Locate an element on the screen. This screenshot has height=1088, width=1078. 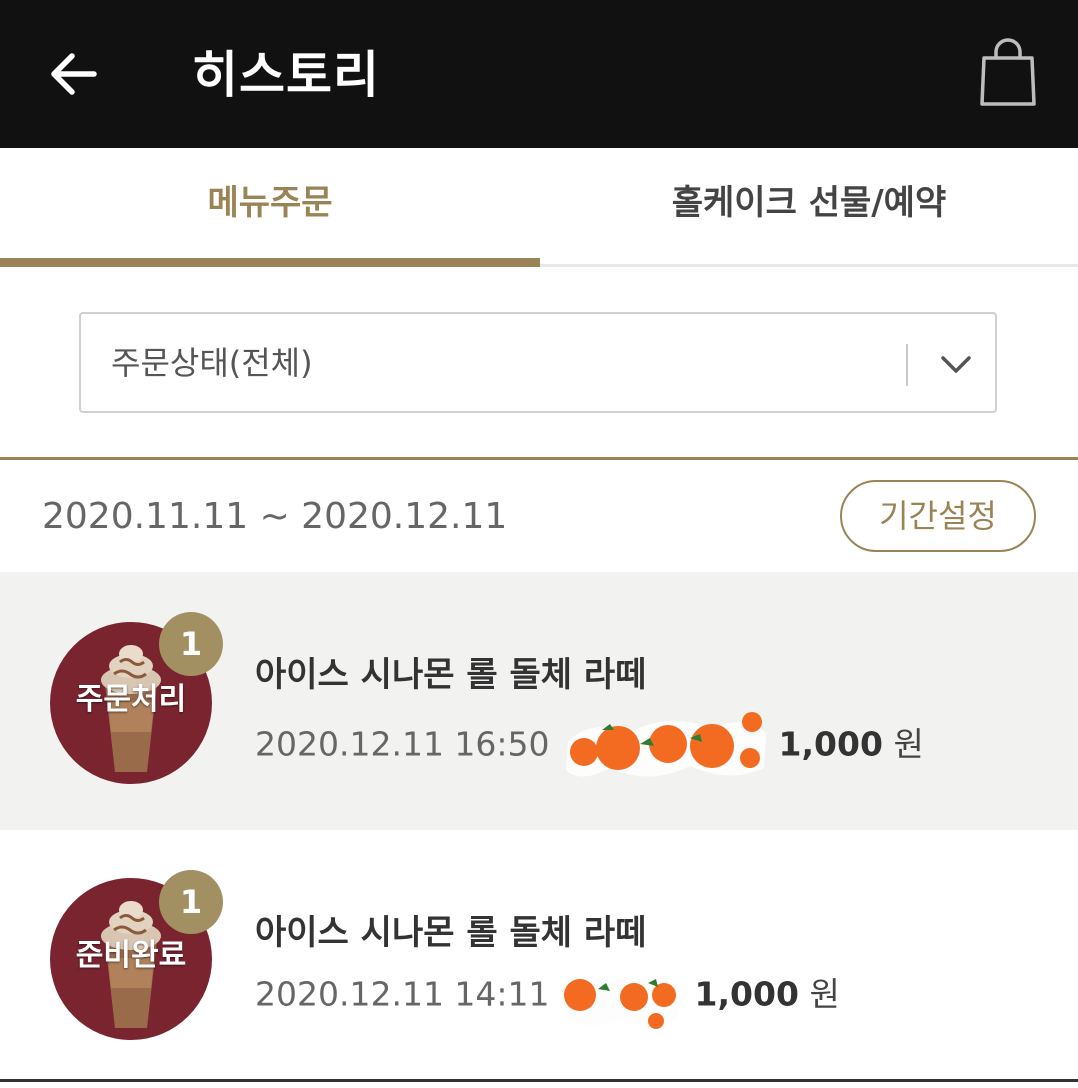
tab-whole-cake: 홀케이크 선물/예약 is located at coordinates (809, 203).